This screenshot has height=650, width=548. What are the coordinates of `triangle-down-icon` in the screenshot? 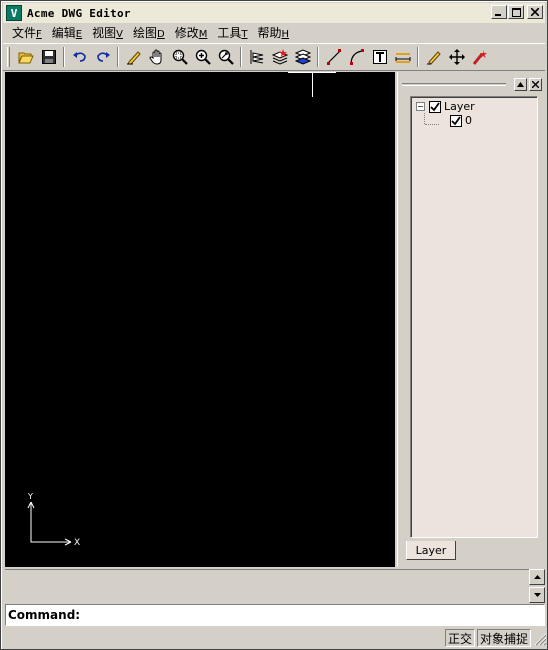 It's located at (537, 595).